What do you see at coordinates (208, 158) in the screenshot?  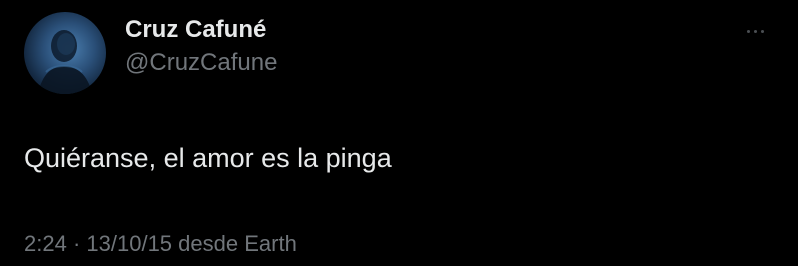 I see `tweet-text: Quiéranse, el amor es la pinga` at bounding box center [208, 158].